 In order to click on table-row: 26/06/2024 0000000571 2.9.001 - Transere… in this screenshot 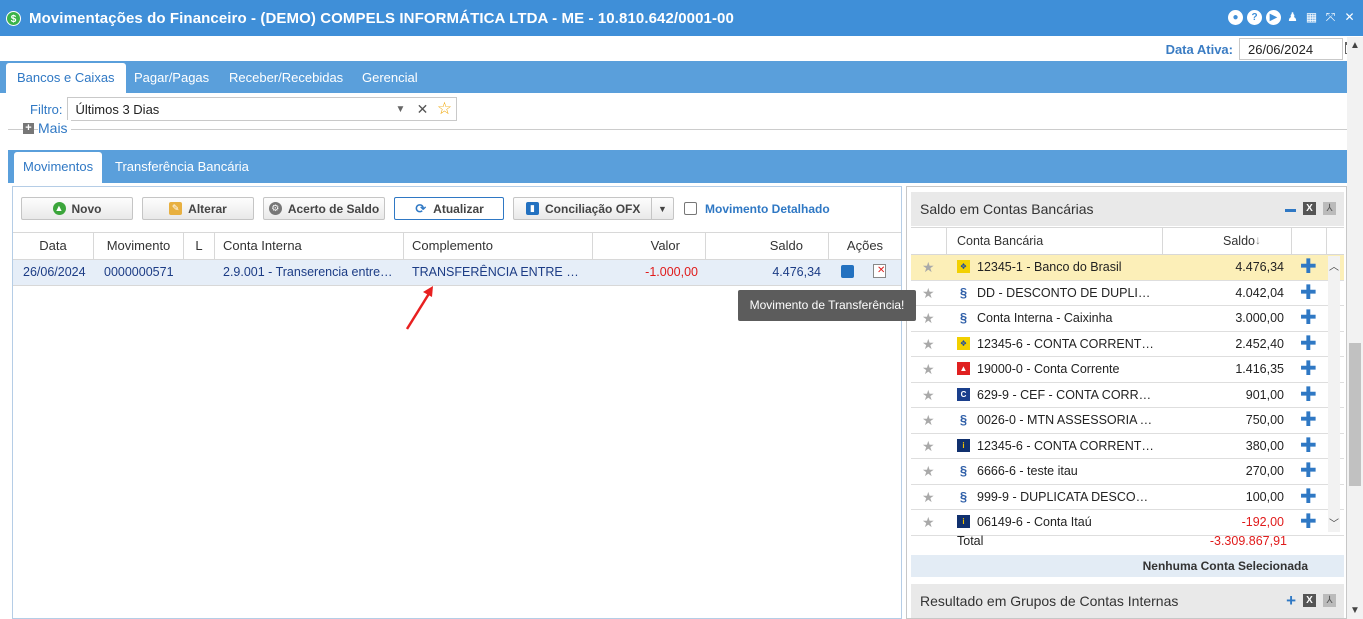, I will do `click(457, 273)`.